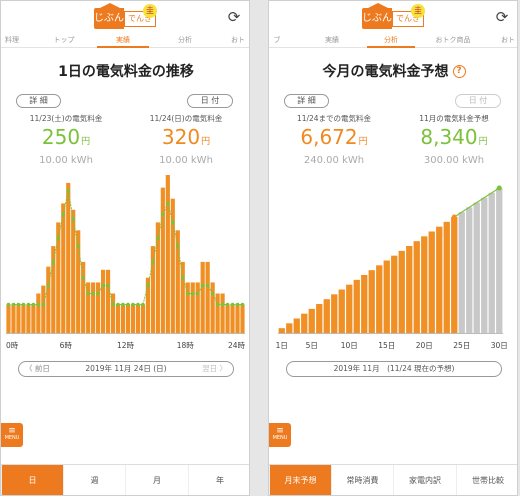 This screenshot has width=520, height=496. I want to click on tab-0: 料理, so click(12, 41).